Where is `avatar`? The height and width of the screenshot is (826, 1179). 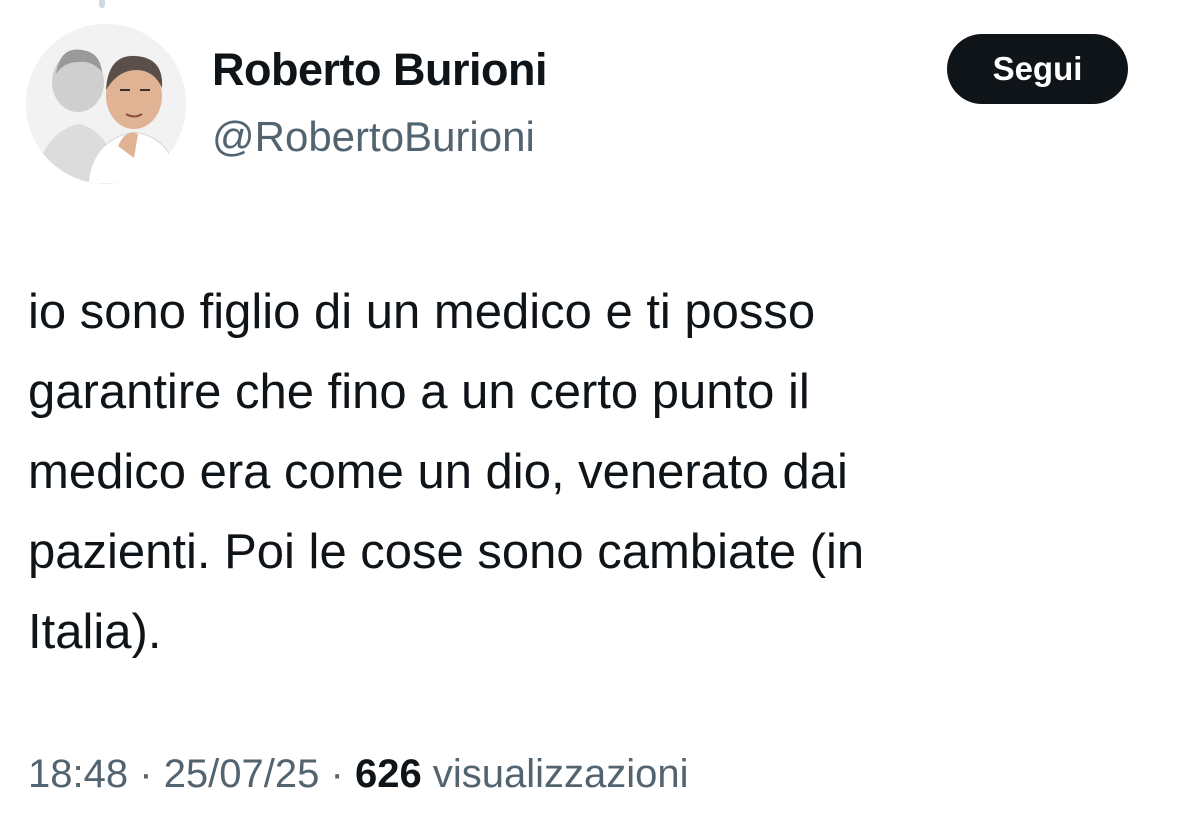
avatar is located at coordinates (106, 104).